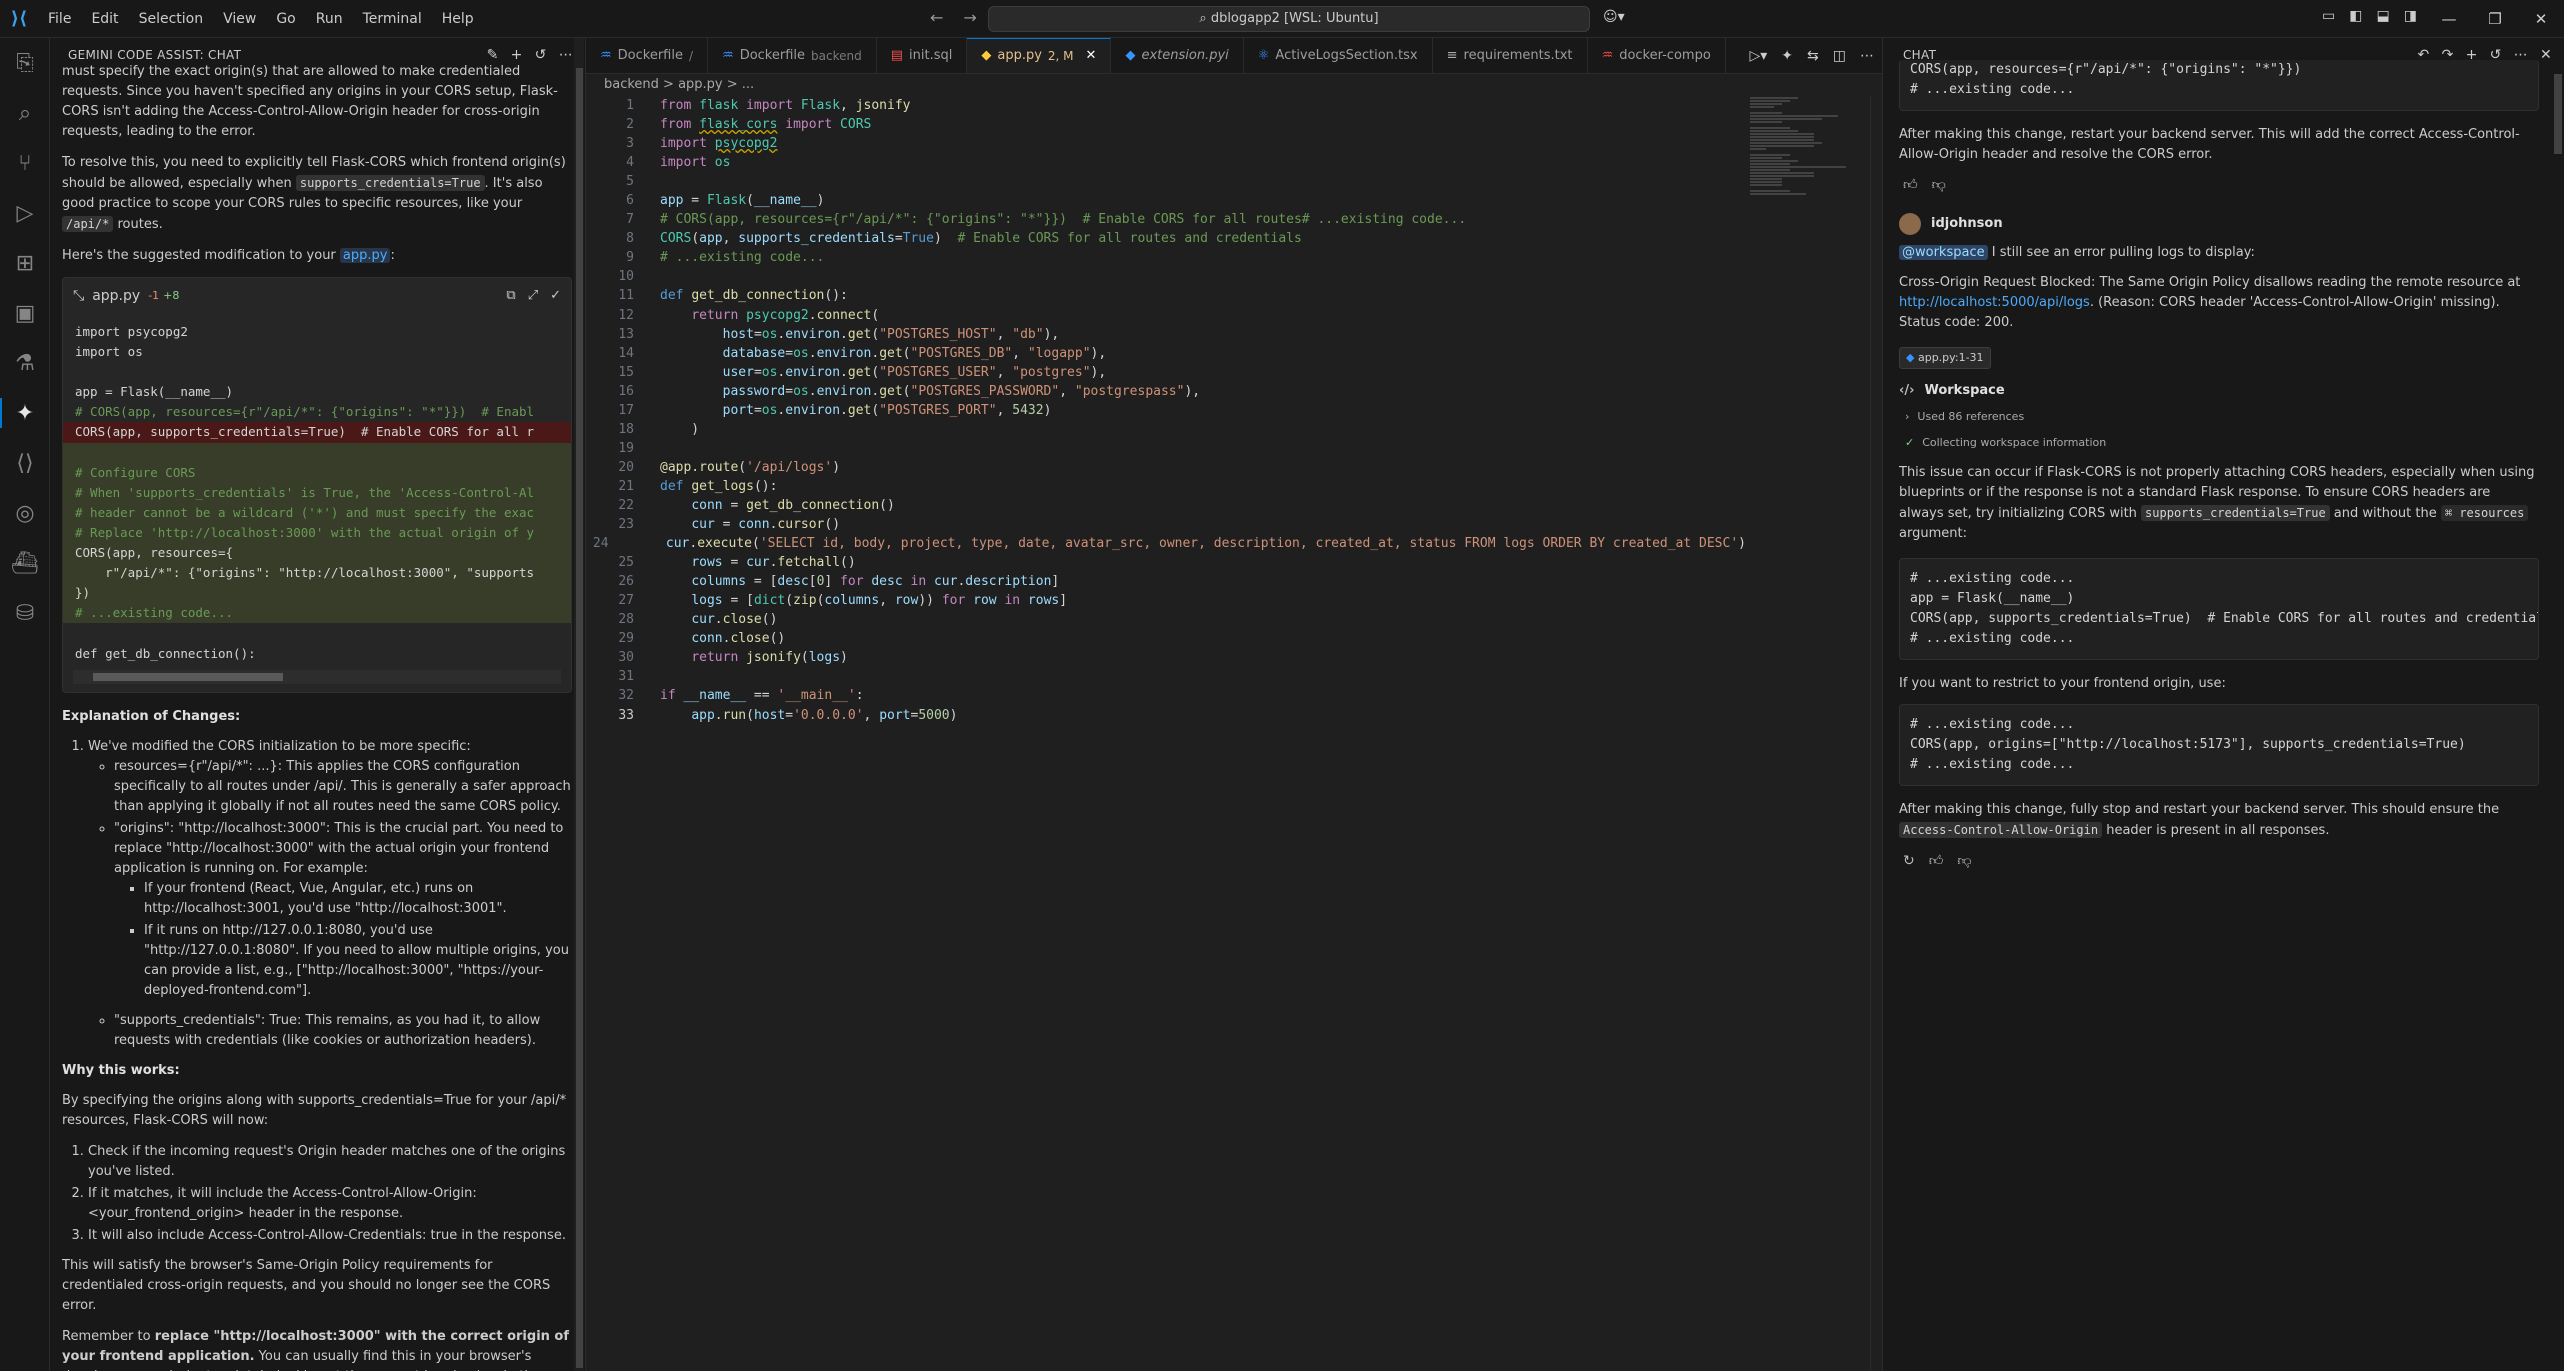  I want to click on tab-docker-compo: ♒ docker-compo, so click(1657, 55).